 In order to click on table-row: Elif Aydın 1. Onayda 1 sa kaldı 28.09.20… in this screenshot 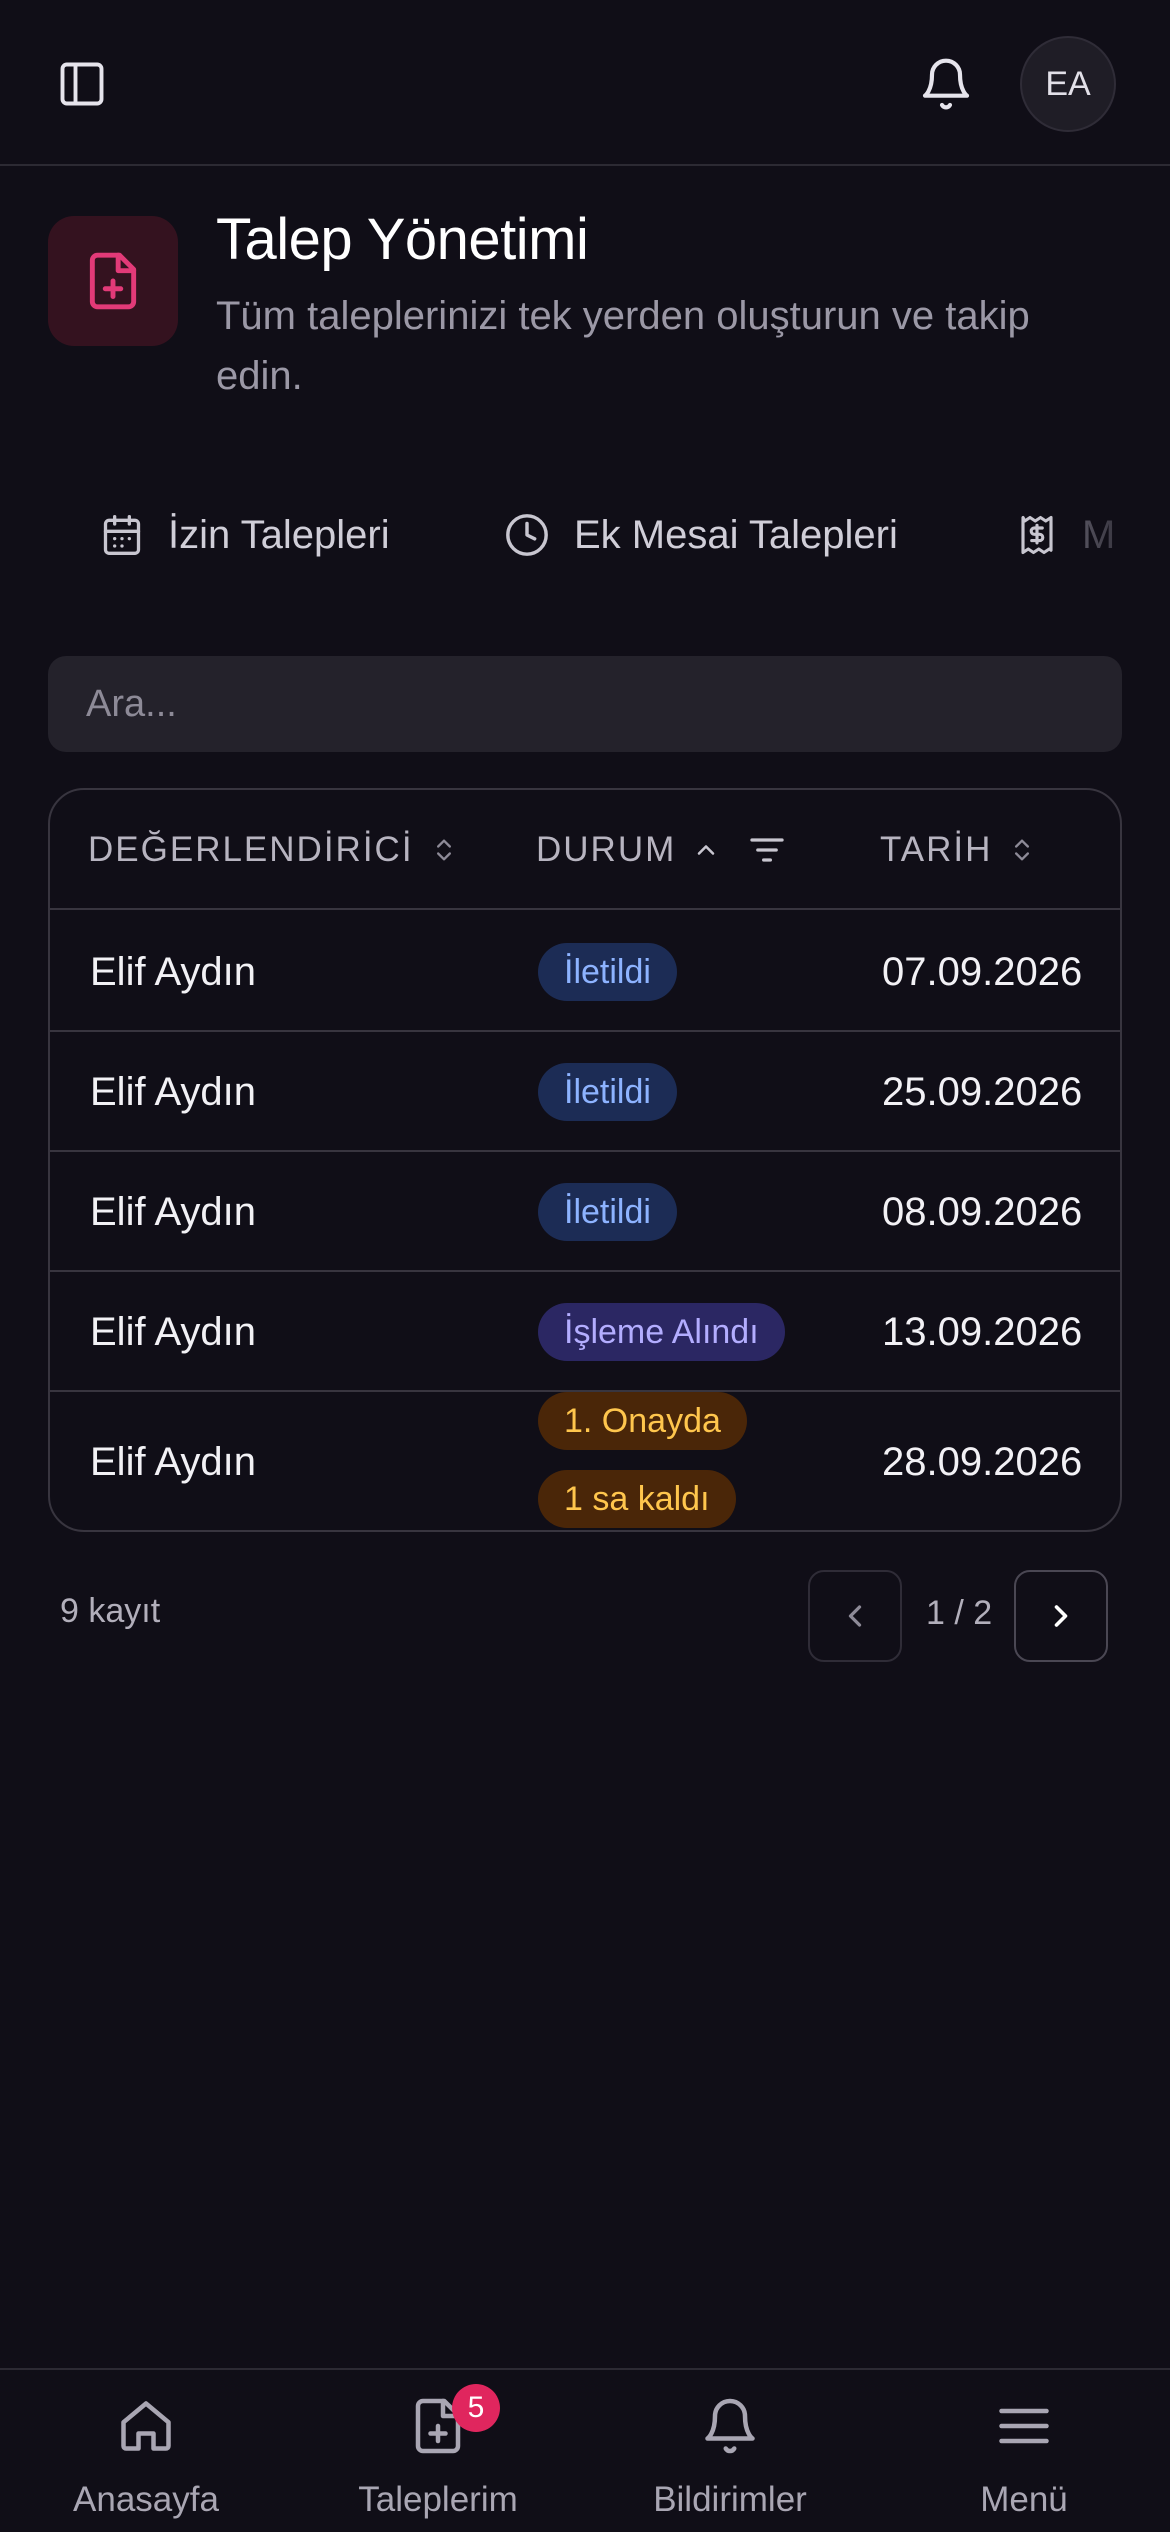, I will do `click(585, 1461)`.